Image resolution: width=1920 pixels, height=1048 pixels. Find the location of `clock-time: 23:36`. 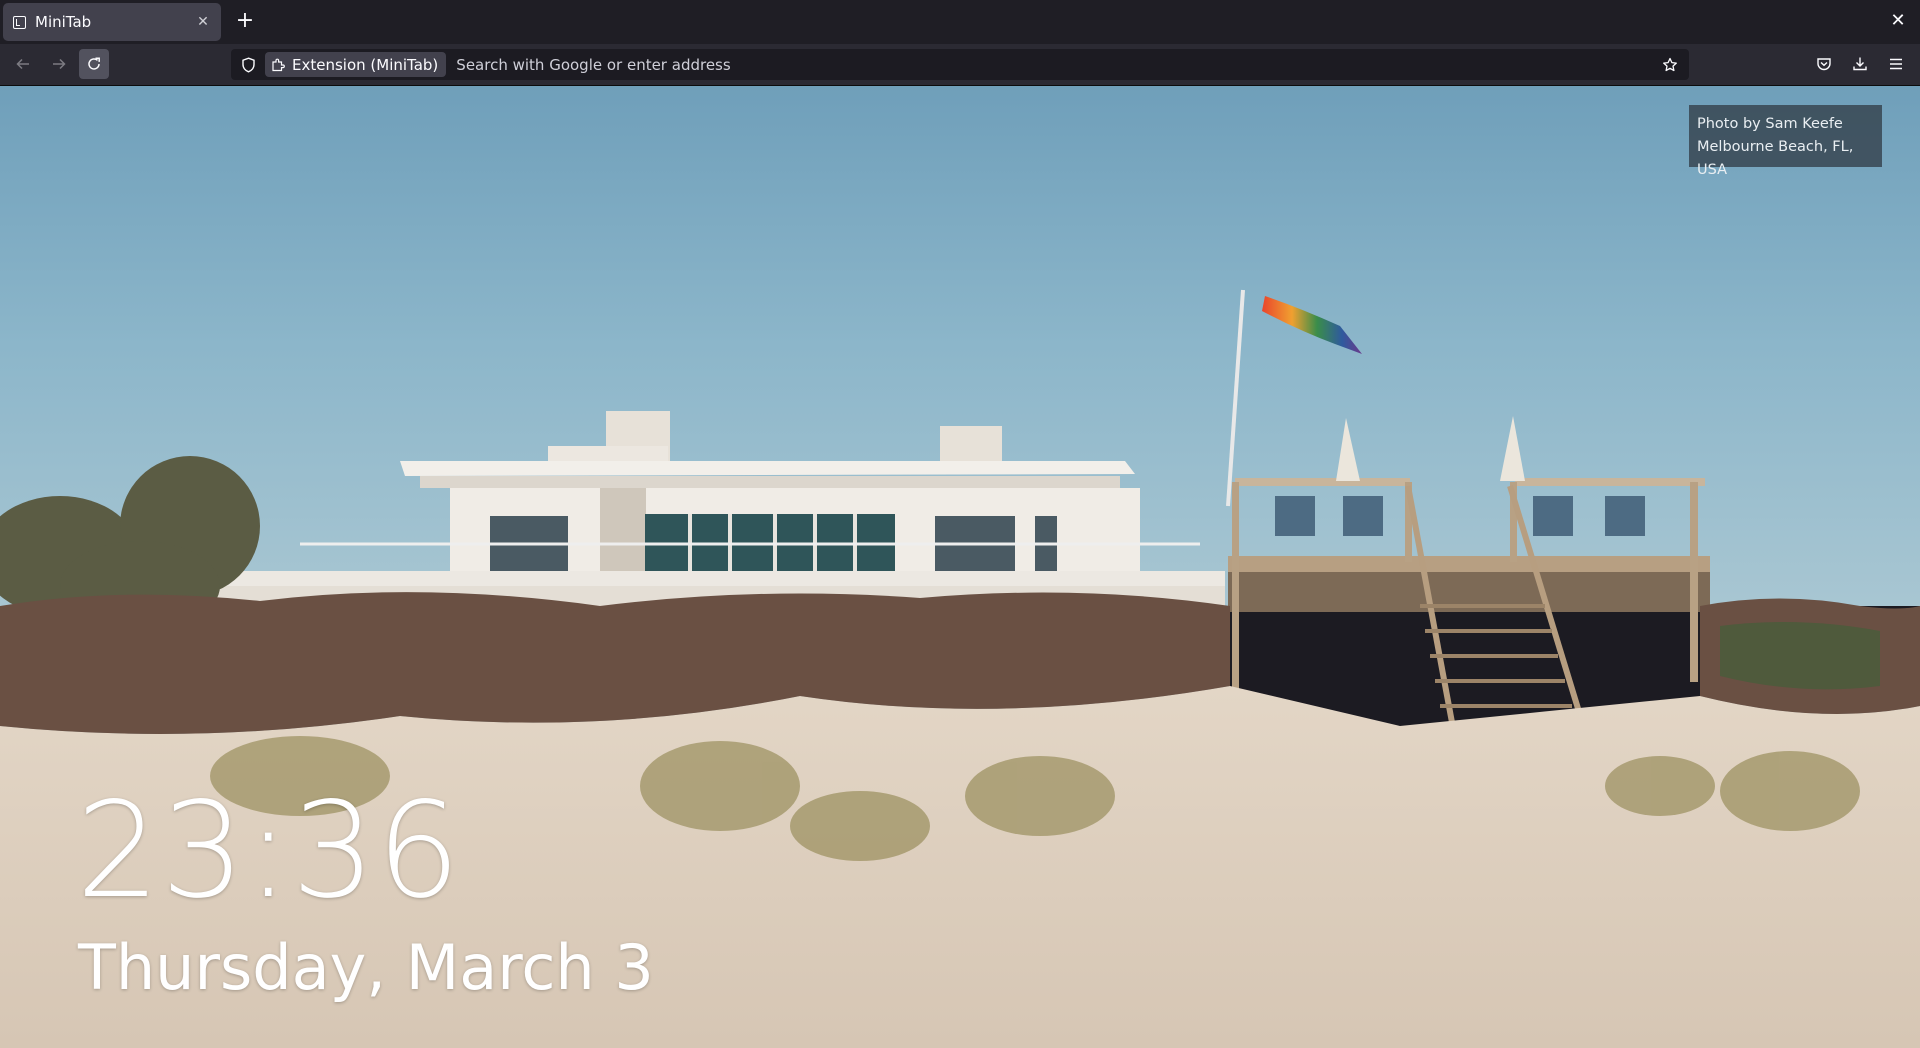

clock-time: 23:36 is located at coordinates (269, 851).